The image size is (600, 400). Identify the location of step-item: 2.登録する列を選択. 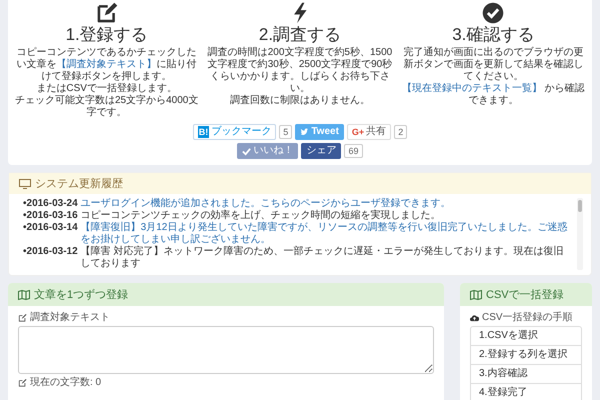
(526, 355).